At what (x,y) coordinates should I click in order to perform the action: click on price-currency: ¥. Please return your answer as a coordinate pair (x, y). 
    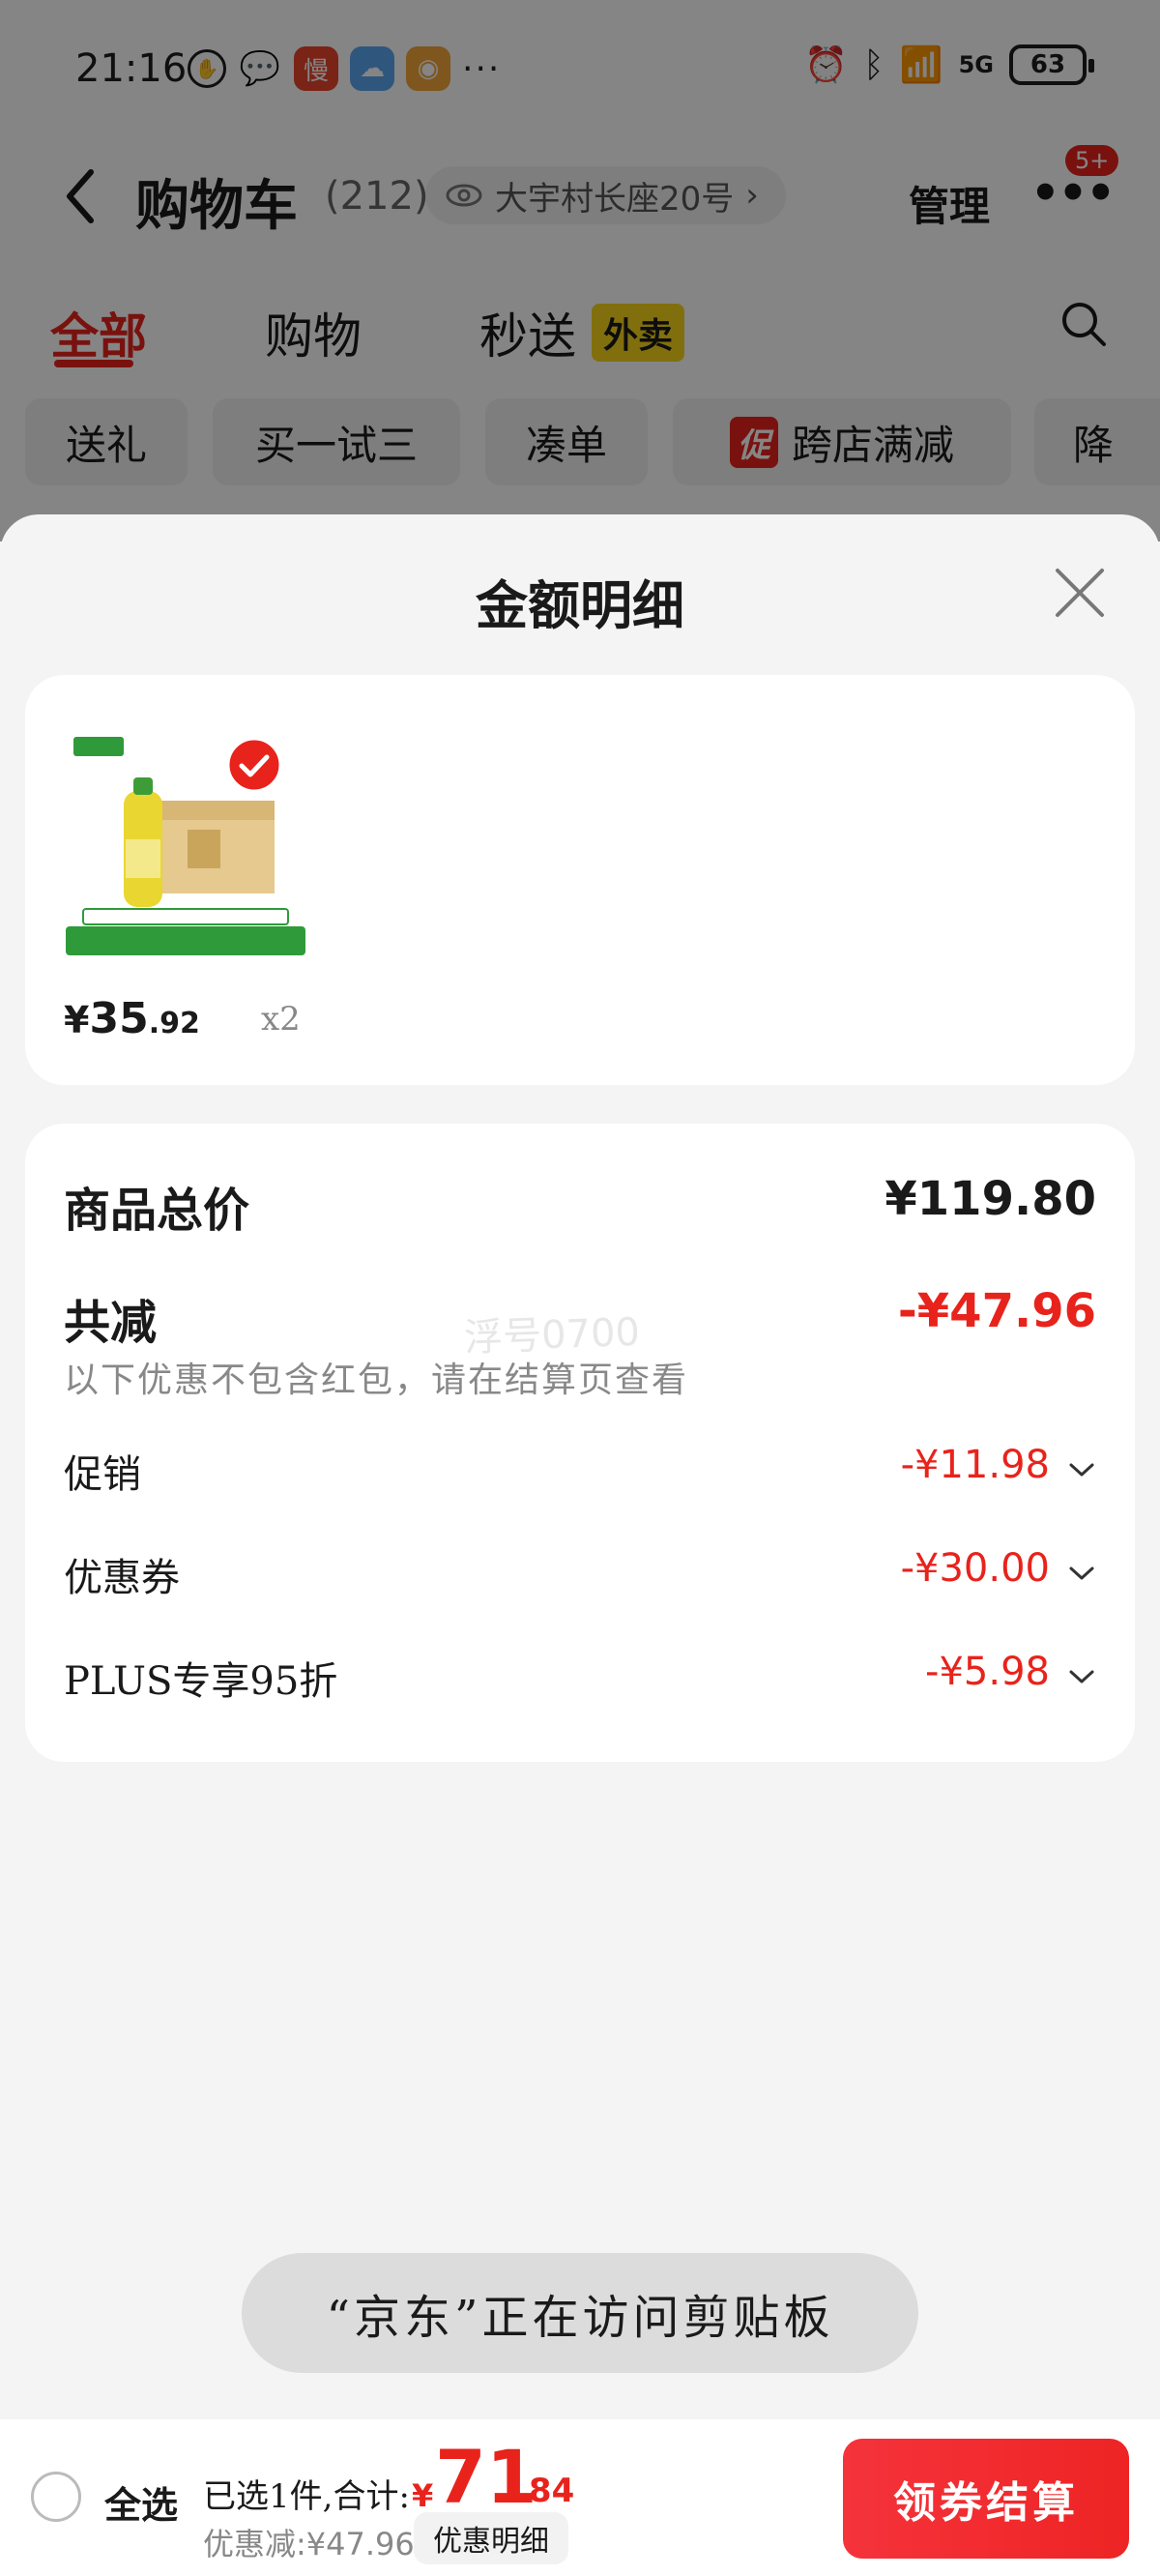
    Looking at the image, I should click on (77, 1020).